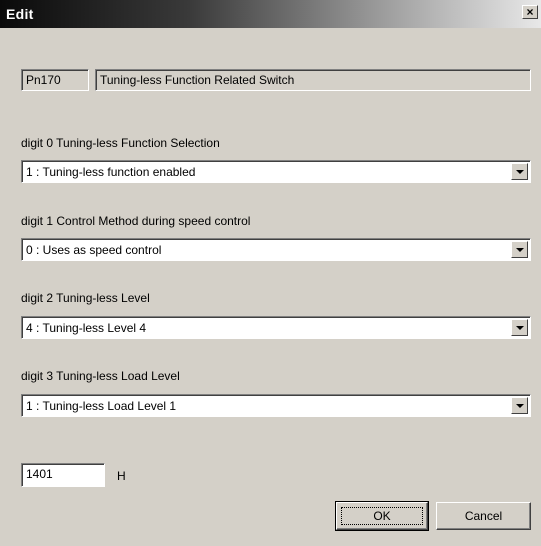  Describe the element at coordinates (20, 14) in the screenshot. I see `dialog-title: Edit` at that location.